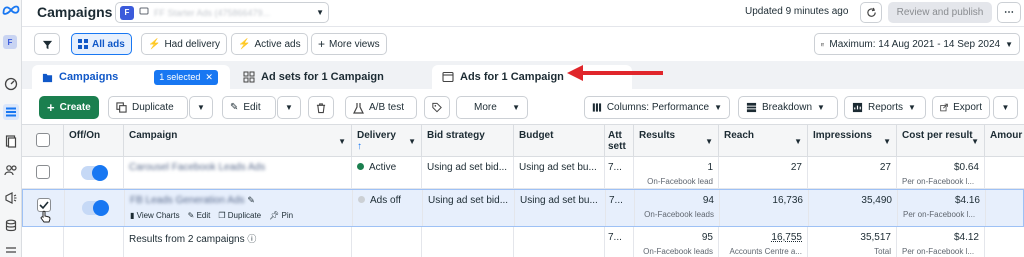 The width and height of the screenshot is (1024, 257). I want to click on view-charts-action: ▮ View Charts, so click(155, 215).